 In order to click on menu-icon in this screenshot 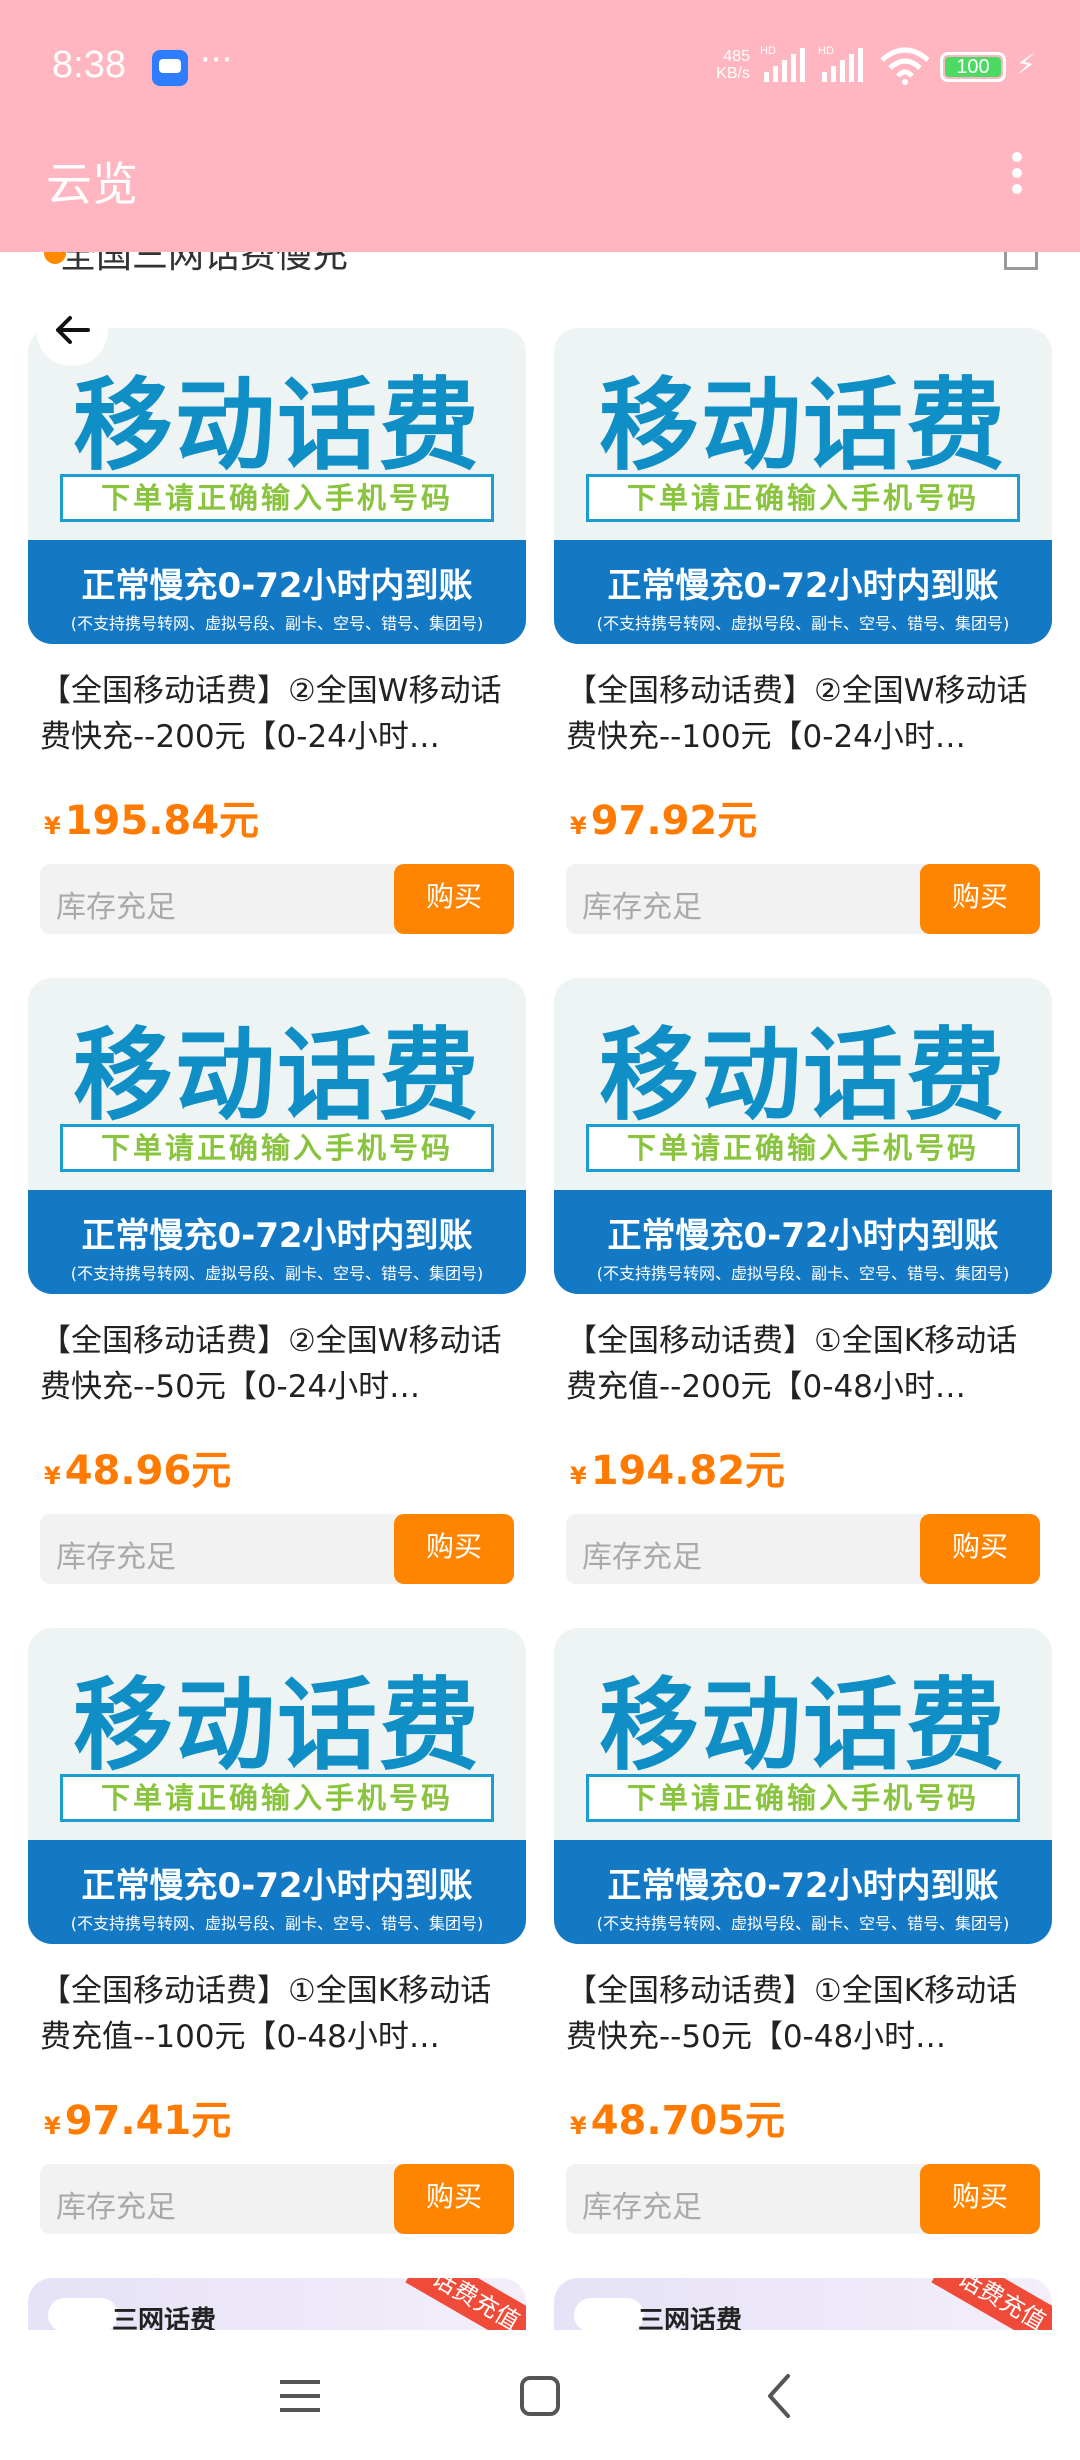, I will do `click(300, 2396)`.